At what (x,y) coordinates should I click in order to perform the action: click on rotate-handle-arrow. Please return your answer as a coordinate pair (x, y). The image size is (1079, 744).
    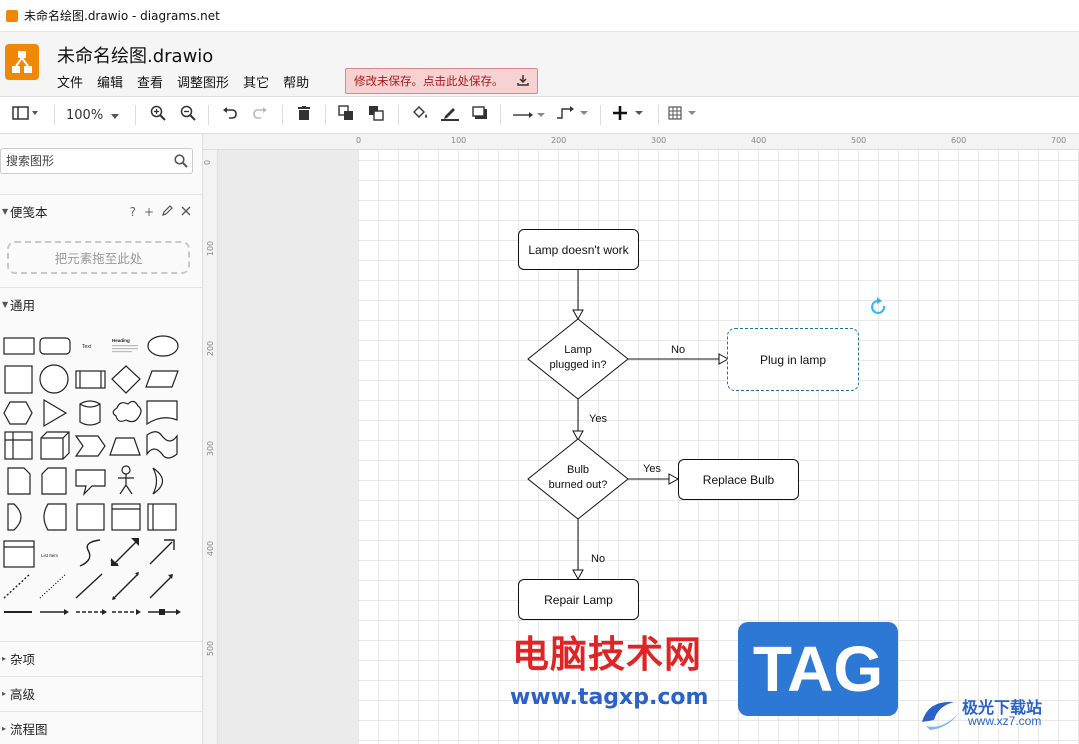
    Looking at the image, I should click on (879, 300).